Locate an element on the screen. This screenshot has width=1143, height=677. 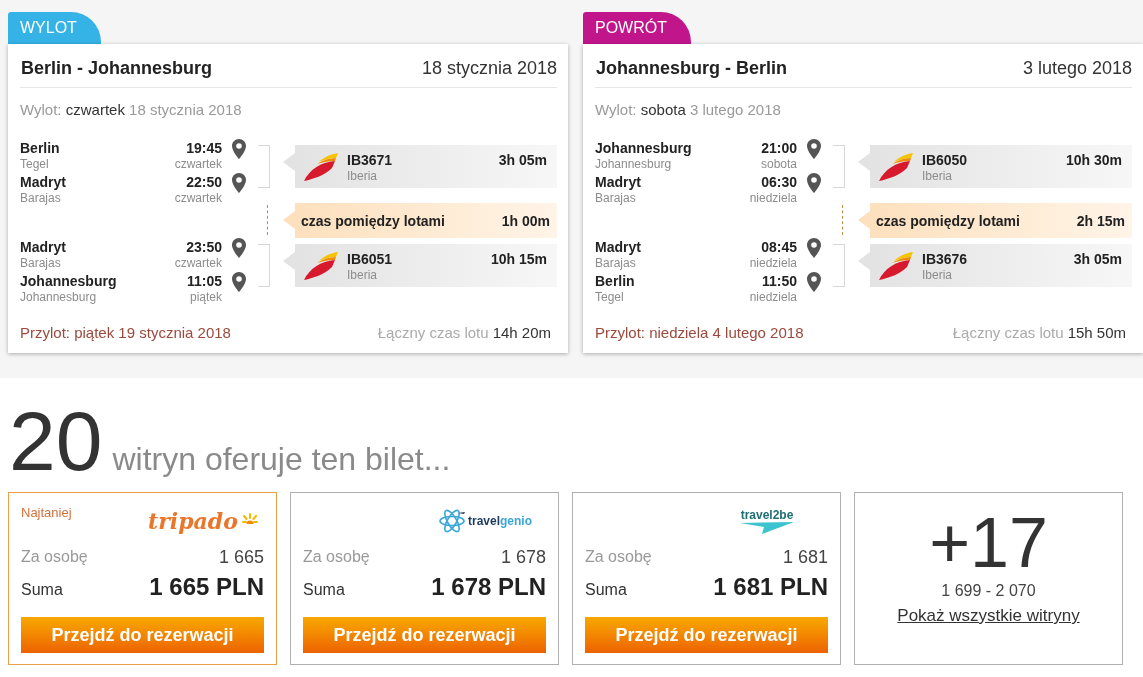
weekday-label: sobota is located at coordinates (778, 164).